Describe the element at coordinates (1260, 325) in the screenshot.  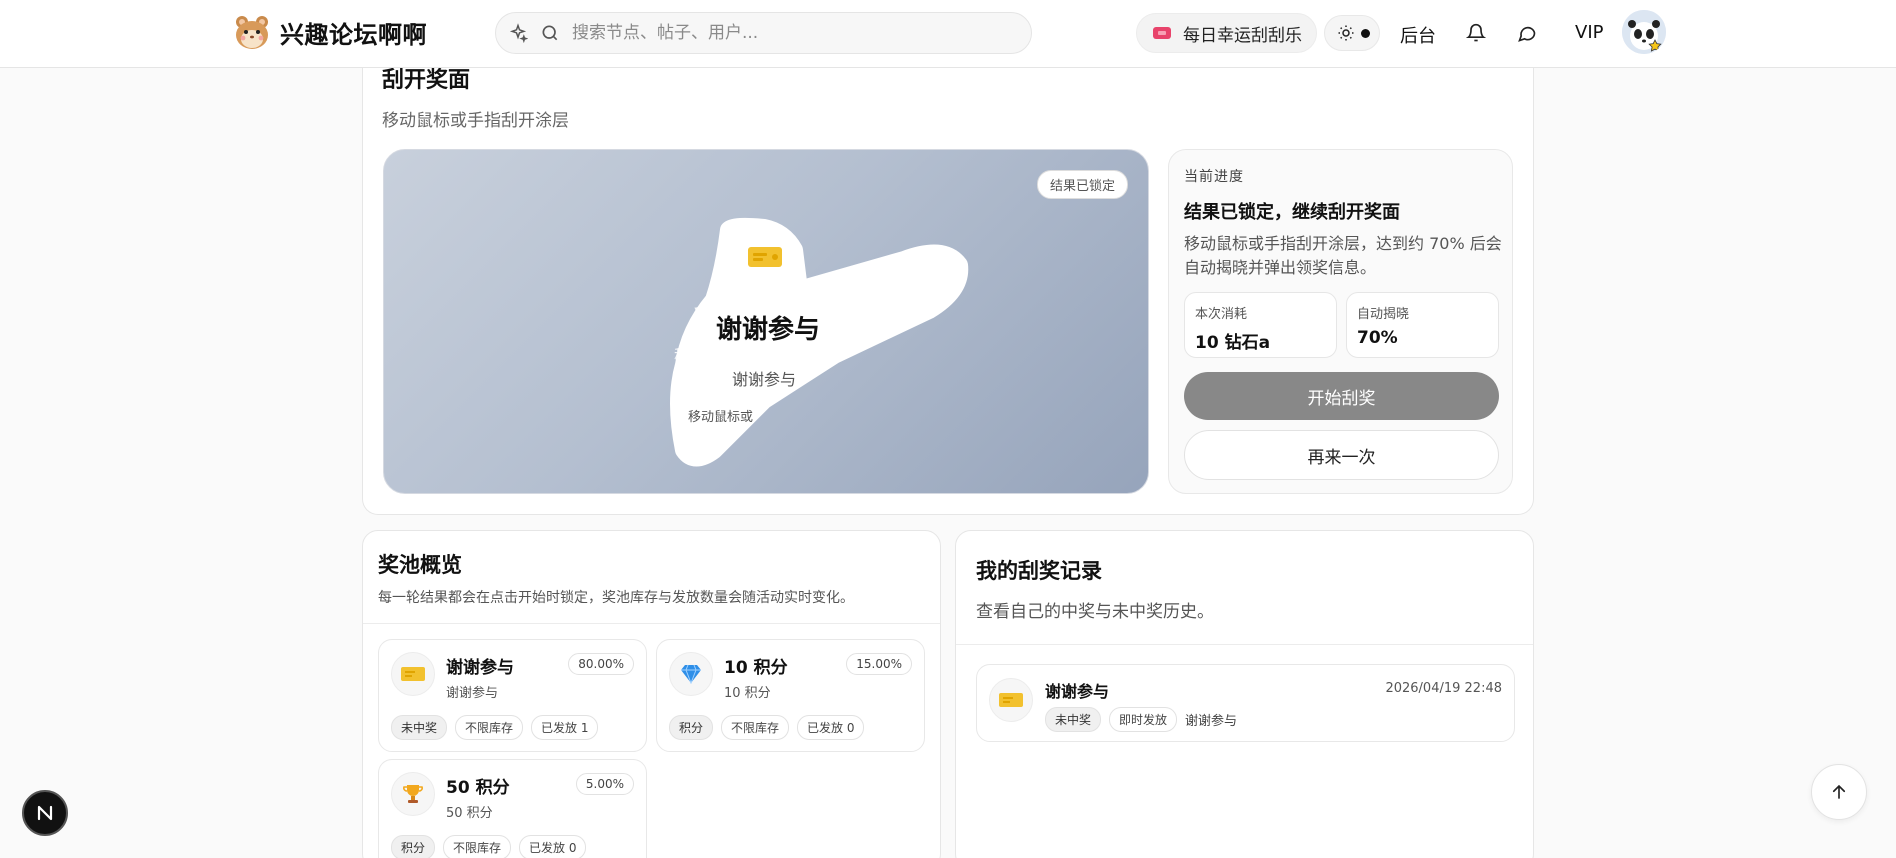
I see `cost-stat: 本次消耗 10 钻石a` at that location.